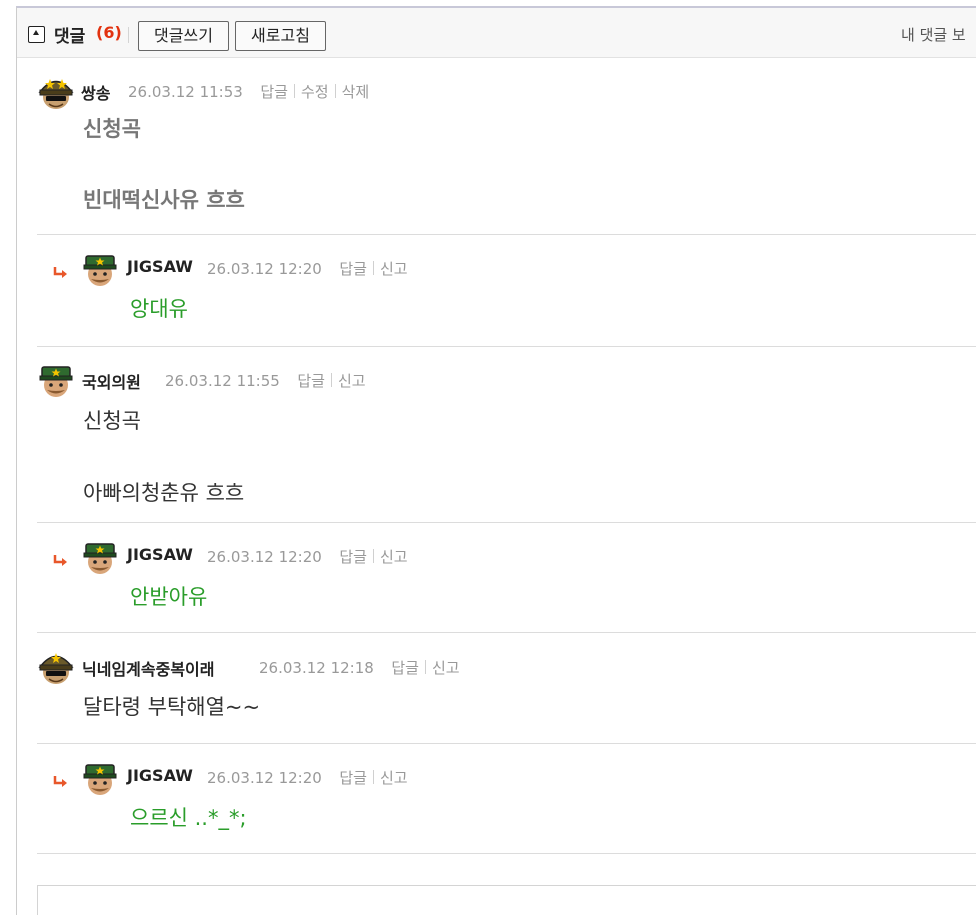  What do you see at coordinates (933, 34) in the screenshot?
I see `my-comments-link: 내 댓글 보` at bounding box center [933, 34].